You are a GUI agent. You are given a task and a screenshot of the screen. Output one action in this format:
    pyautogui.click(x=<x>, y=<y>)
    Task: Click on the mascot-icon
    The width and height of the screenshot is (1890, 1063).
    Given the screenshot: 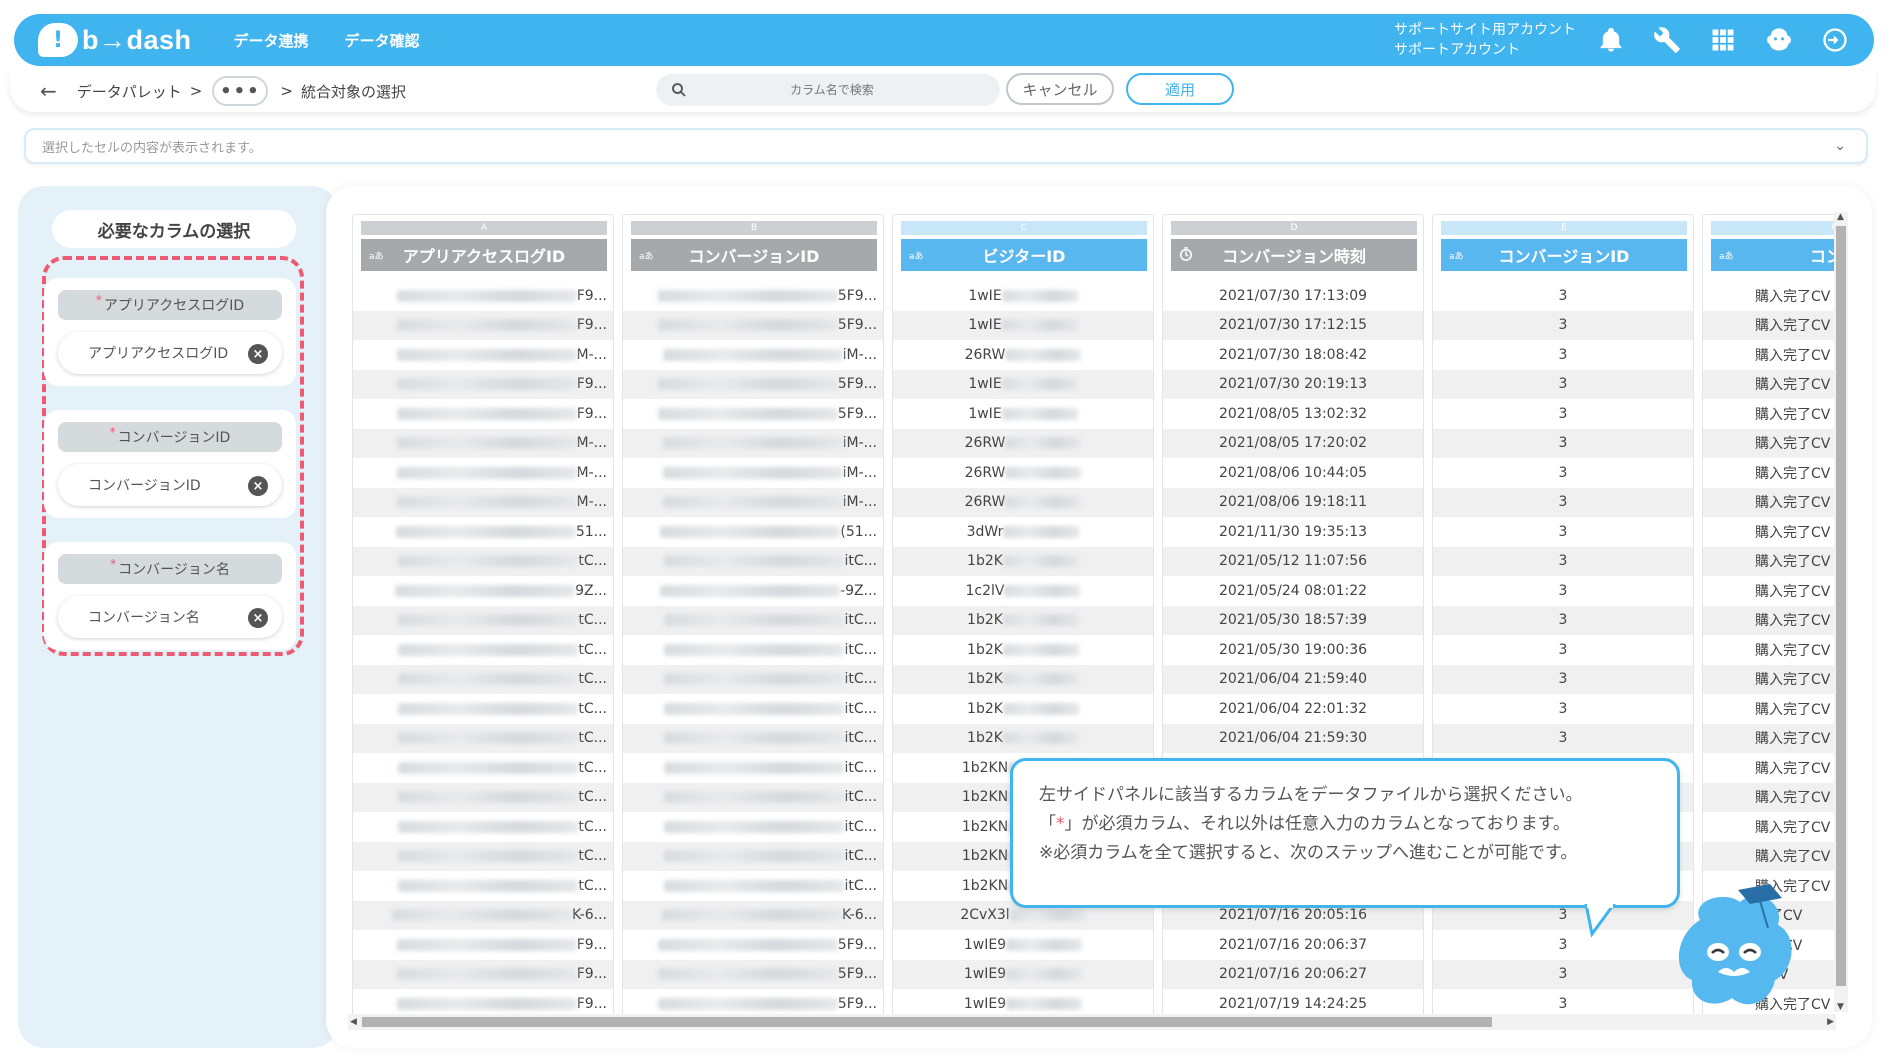 What is the action you would take?
    pyautogui.click(x=1779, y=40)
    